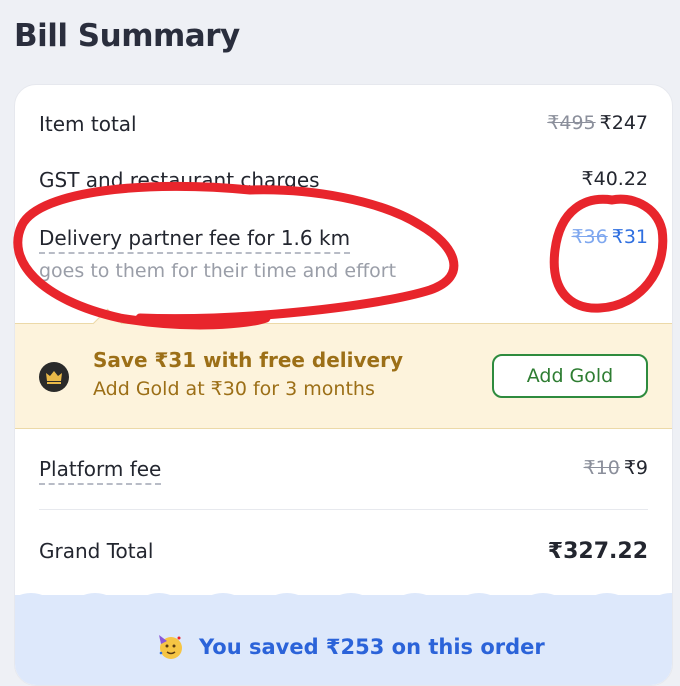 The image size is (680, 686). I want to click on savings-banner: You saved ₹253 on this order, so click(343, 639).